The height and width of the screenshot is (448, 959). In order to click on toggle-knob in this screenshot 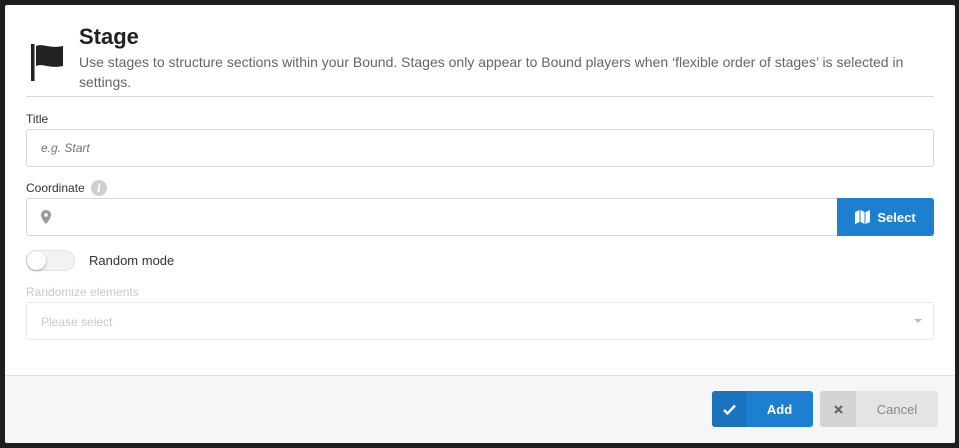, I will do `click(36, 260)`.